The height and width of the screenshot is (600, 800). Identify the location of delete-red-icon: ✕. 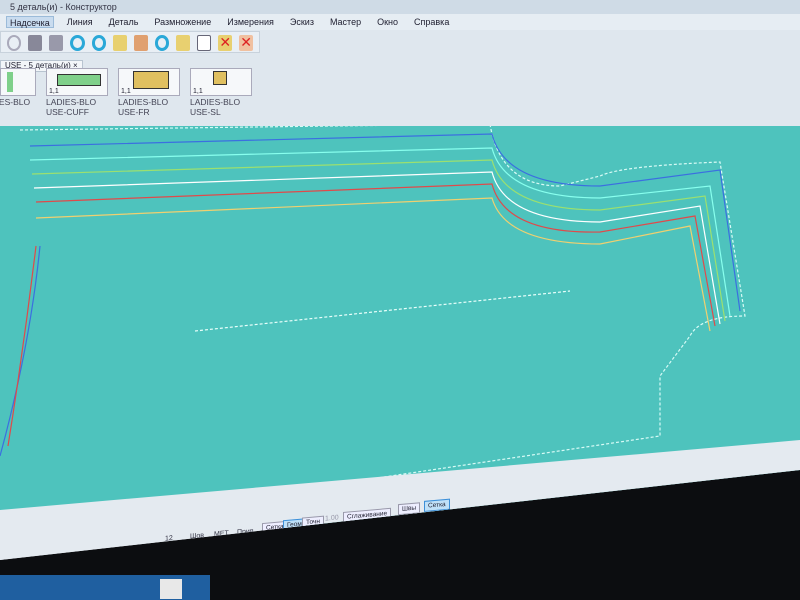
(246, 43).